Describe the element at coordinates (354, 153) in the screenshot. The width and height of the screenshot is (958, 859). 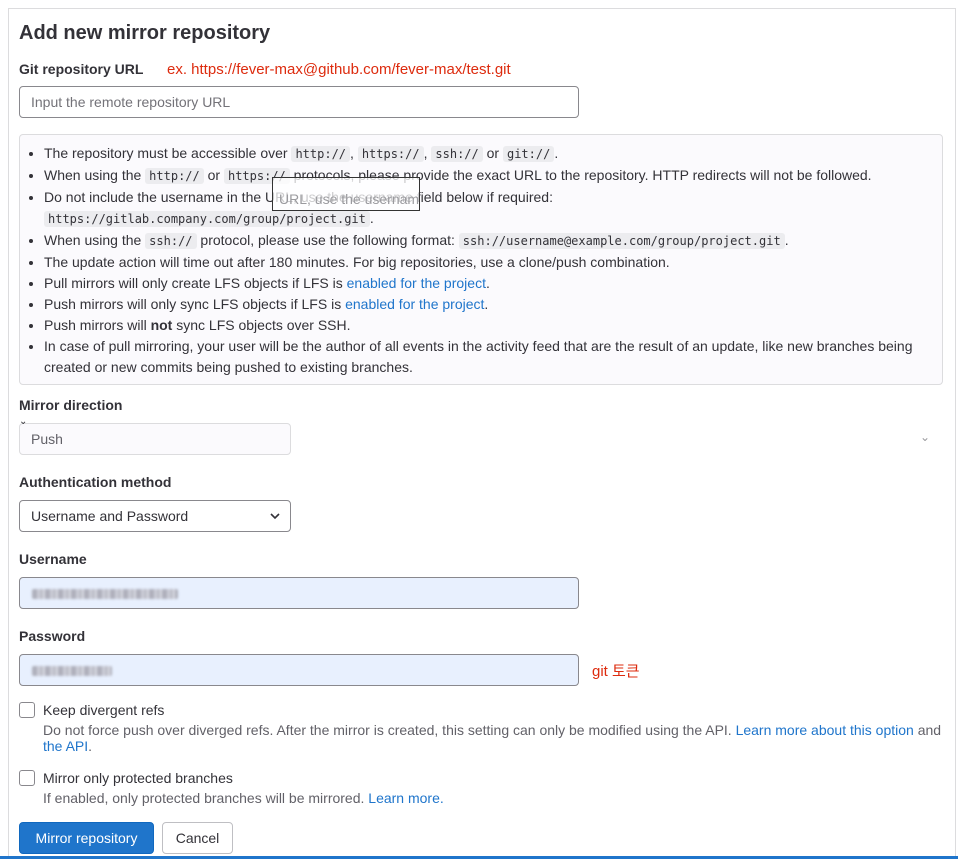
I see `info-text: ,` at that location.